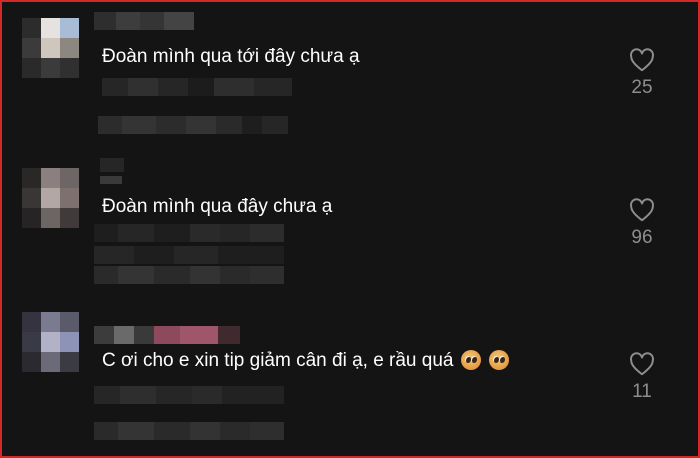  Describe the element at coordinates (642, 223) in the screenshot. I see `like-button: 96` at that location.